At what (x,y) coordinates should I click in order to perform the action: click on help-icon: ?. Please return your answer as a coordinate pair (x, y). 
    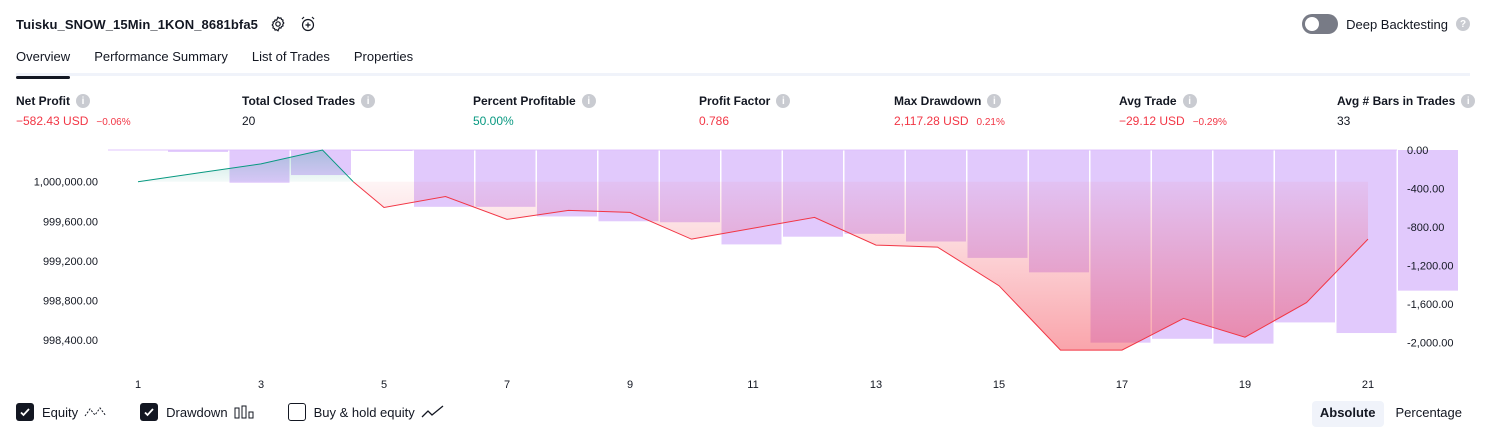
    Looking at the image, I should click on (1463, 24).